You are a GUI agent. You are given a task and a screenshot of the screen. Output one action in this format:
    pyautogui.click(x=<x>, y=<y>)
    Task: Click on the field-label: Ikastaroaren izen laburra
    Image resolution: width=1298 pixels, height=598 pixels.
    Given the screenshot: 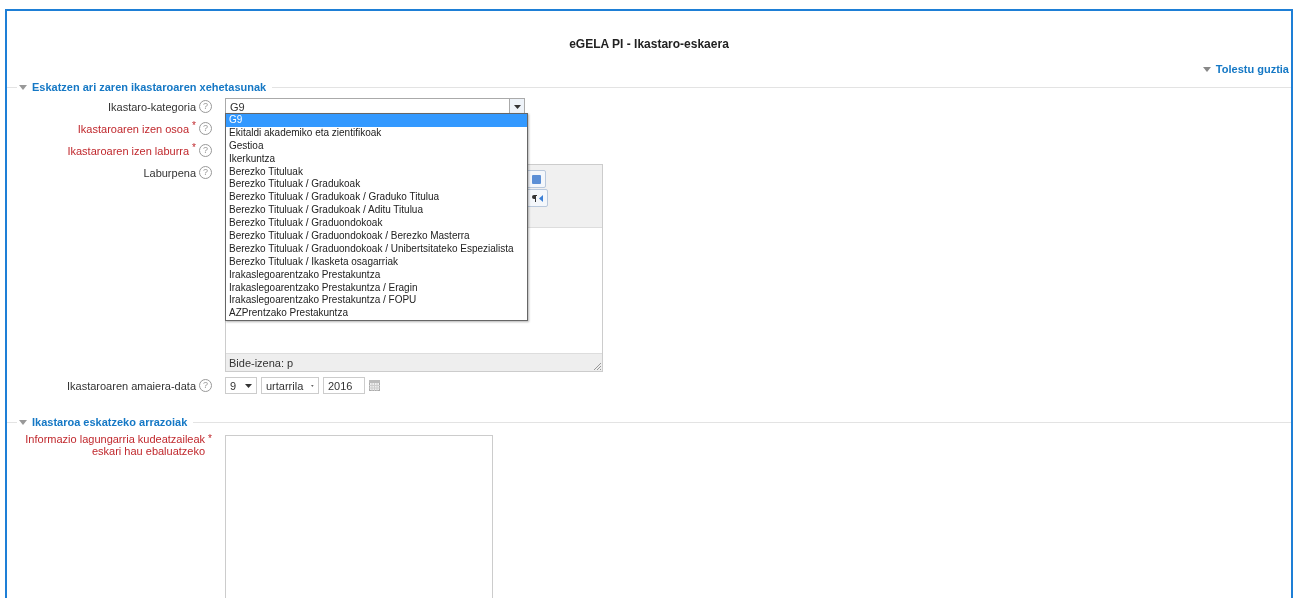 What is the action you would take?
    pyautogui.click(x=128, y=150)
    